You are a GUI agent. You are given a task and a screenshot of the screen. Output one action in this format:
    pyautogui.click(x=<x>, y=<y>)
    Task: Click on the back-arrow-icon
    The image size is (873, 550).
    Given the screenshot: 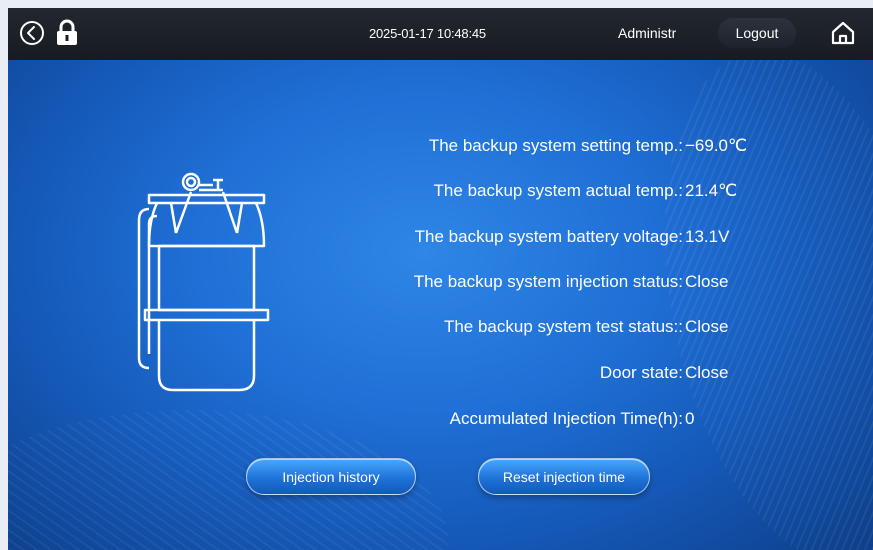 What is the action you would take?
    pyautogui.click(x=32, y=33)
    